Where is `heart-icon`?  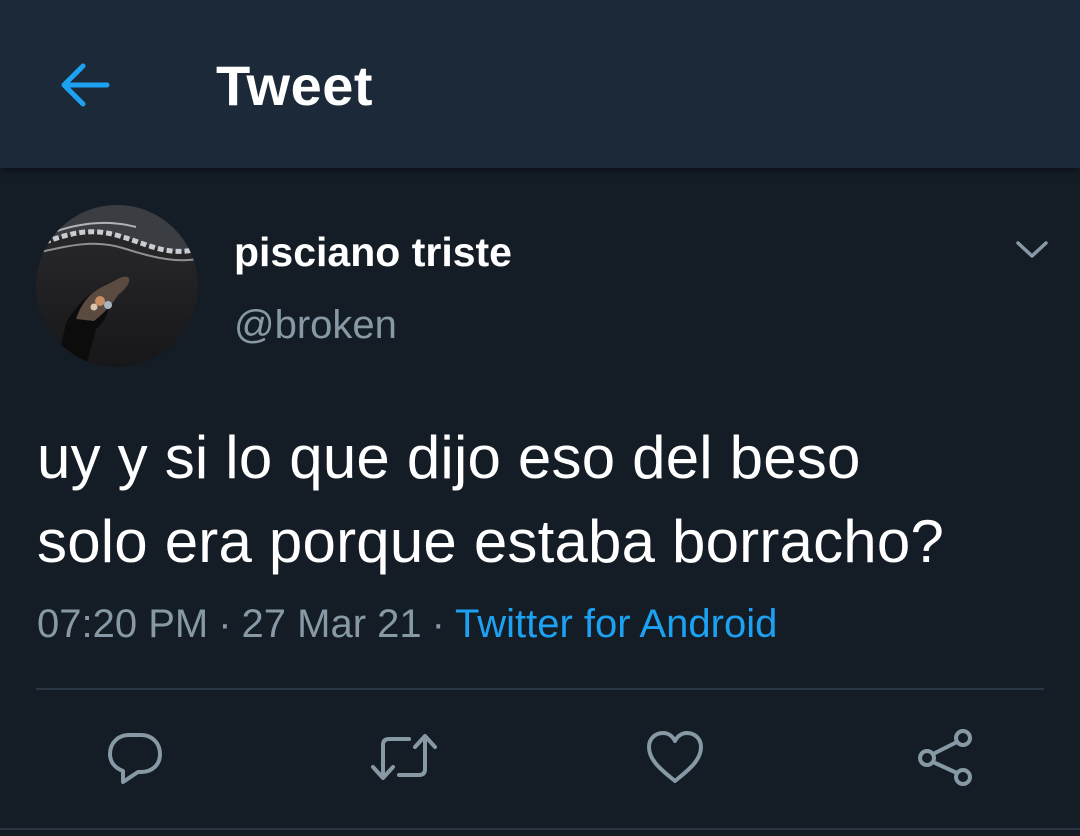
heart-icon is located at coordinates (675, 757).